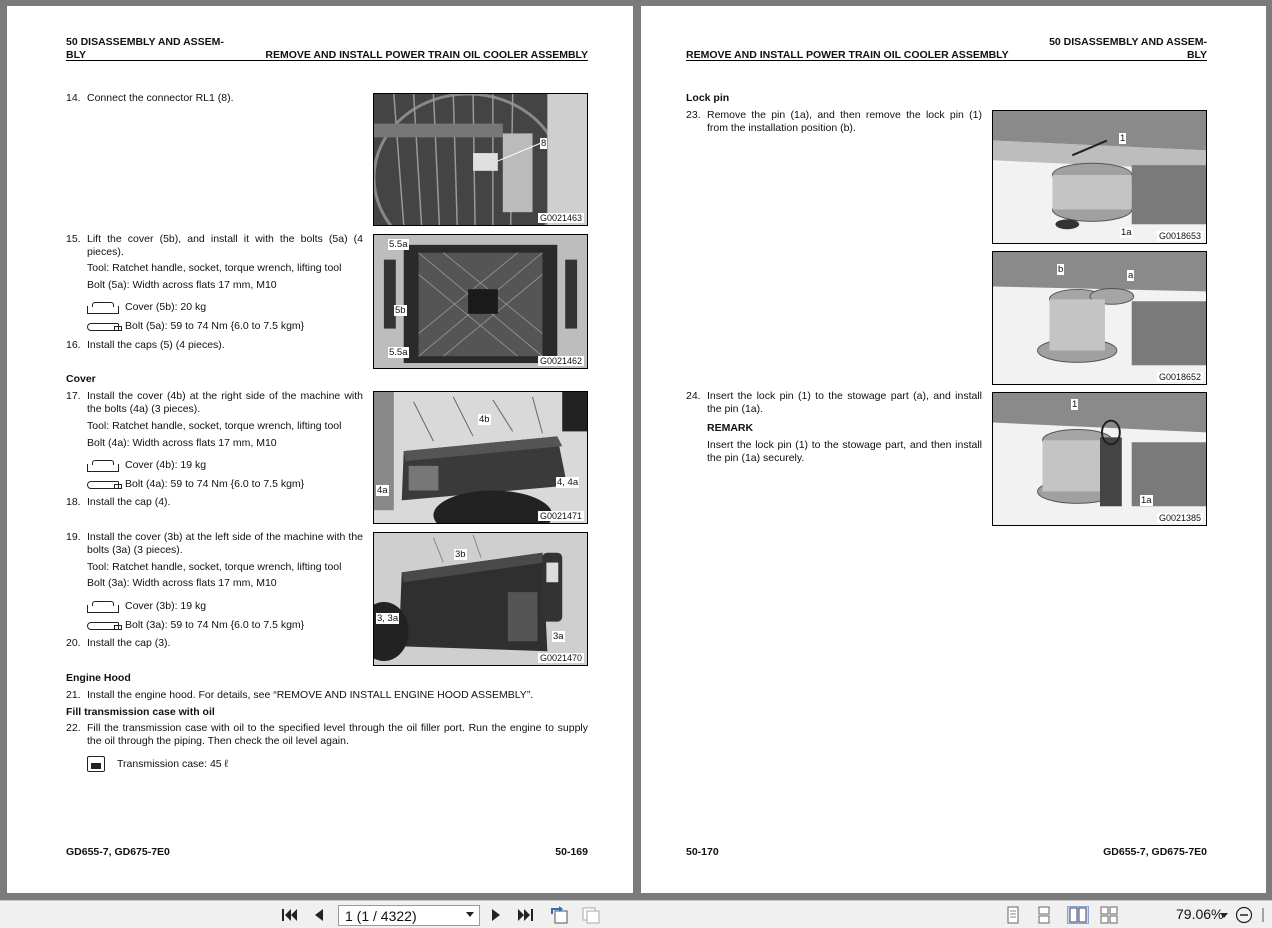 Image resolution: width=1272 pixels, height=928 pixels. Describe the element at coordinates (480, 457) in the screenshot. I see `figure-cover-4b: 4b 4a 4, 4a G0021471` at that location.